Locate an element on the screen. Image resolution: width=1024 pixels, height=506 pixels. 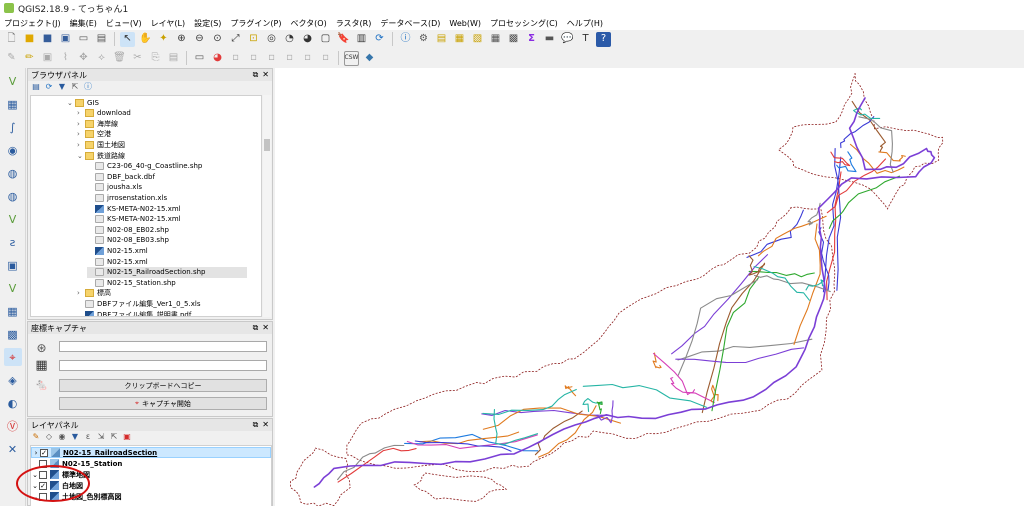
pan-icon: ✋ is located at coordinates (145, 39).